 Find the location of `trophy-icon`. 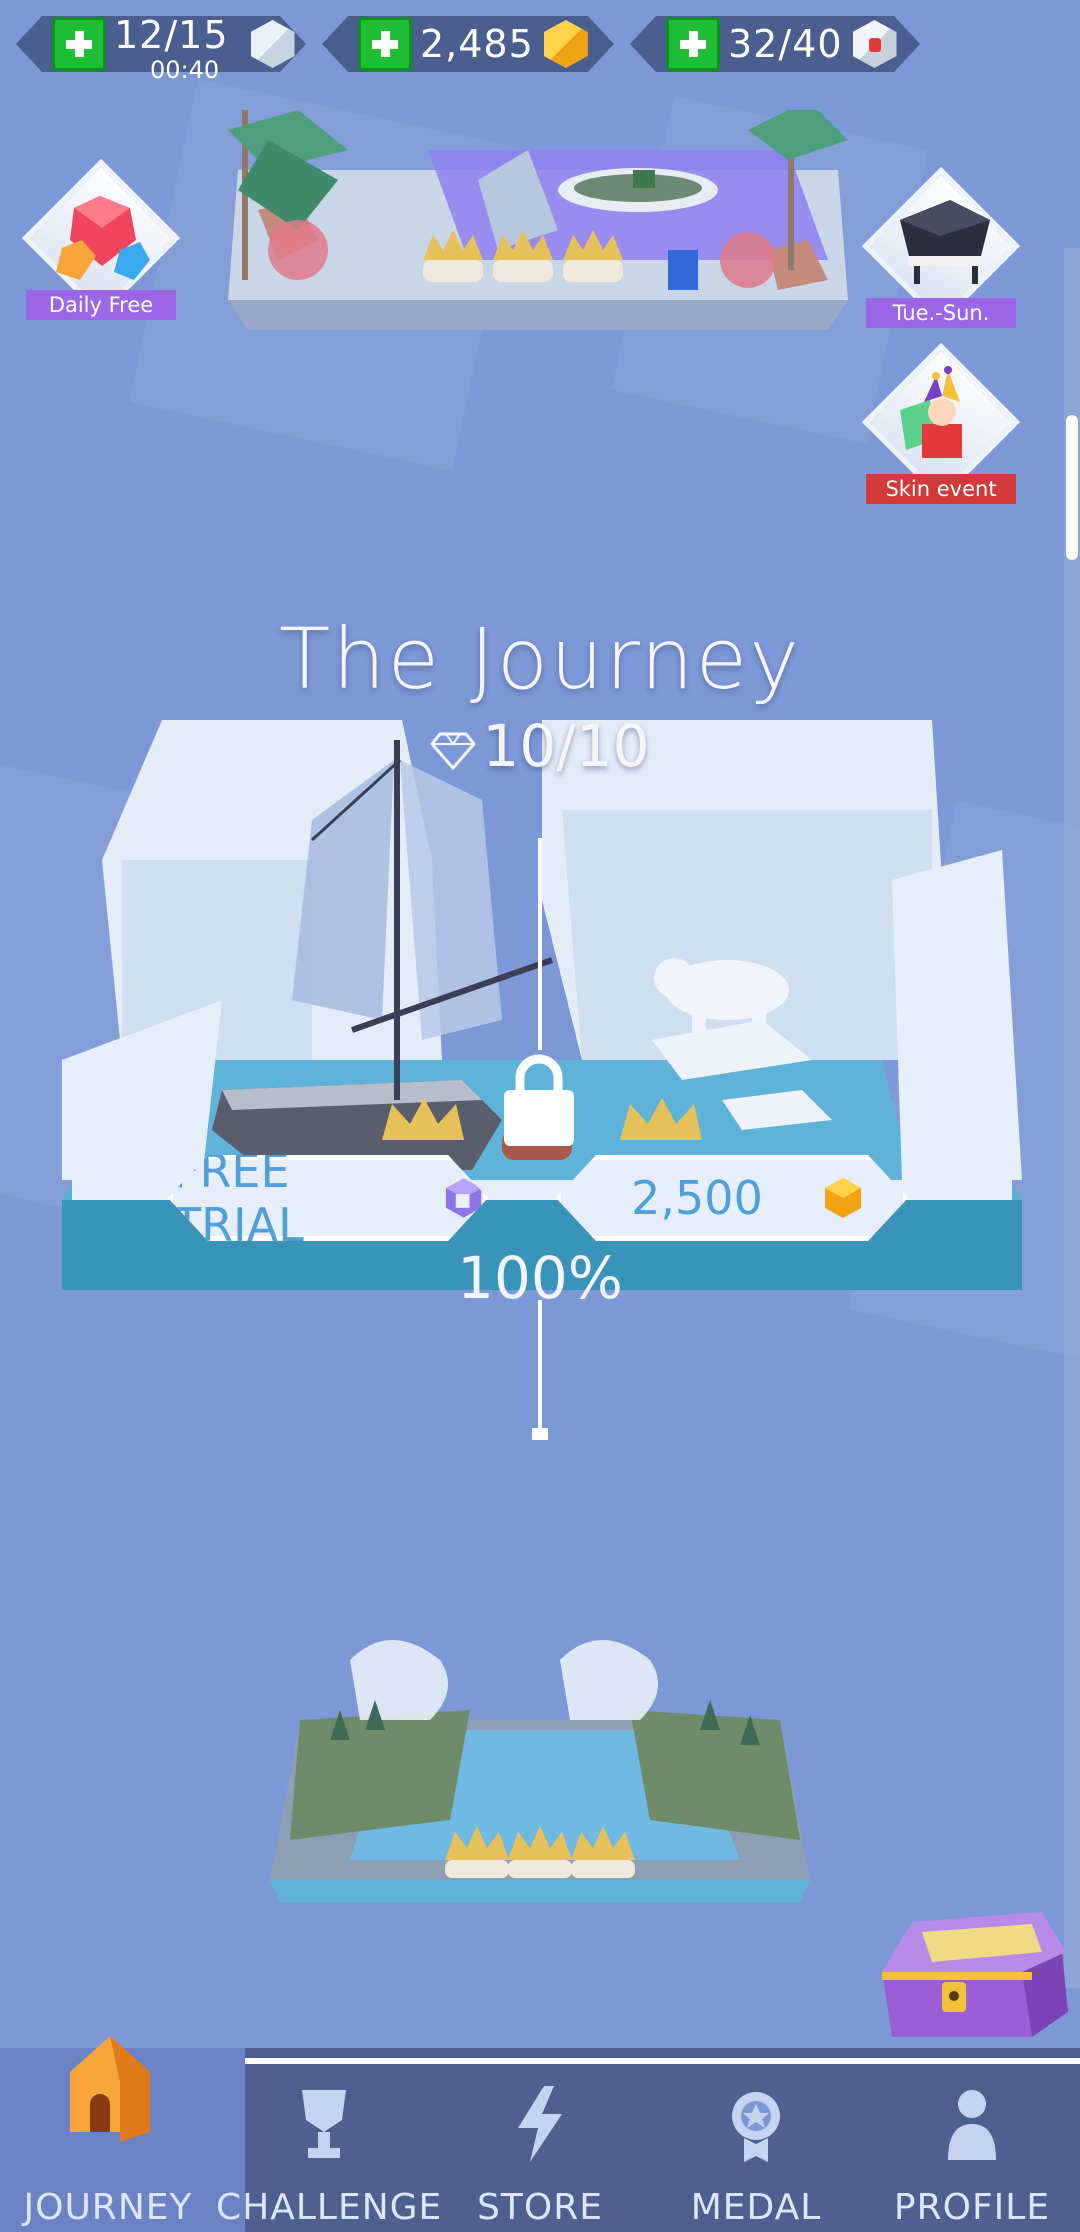

trophy-icon is located at coordinates (324, 2124).